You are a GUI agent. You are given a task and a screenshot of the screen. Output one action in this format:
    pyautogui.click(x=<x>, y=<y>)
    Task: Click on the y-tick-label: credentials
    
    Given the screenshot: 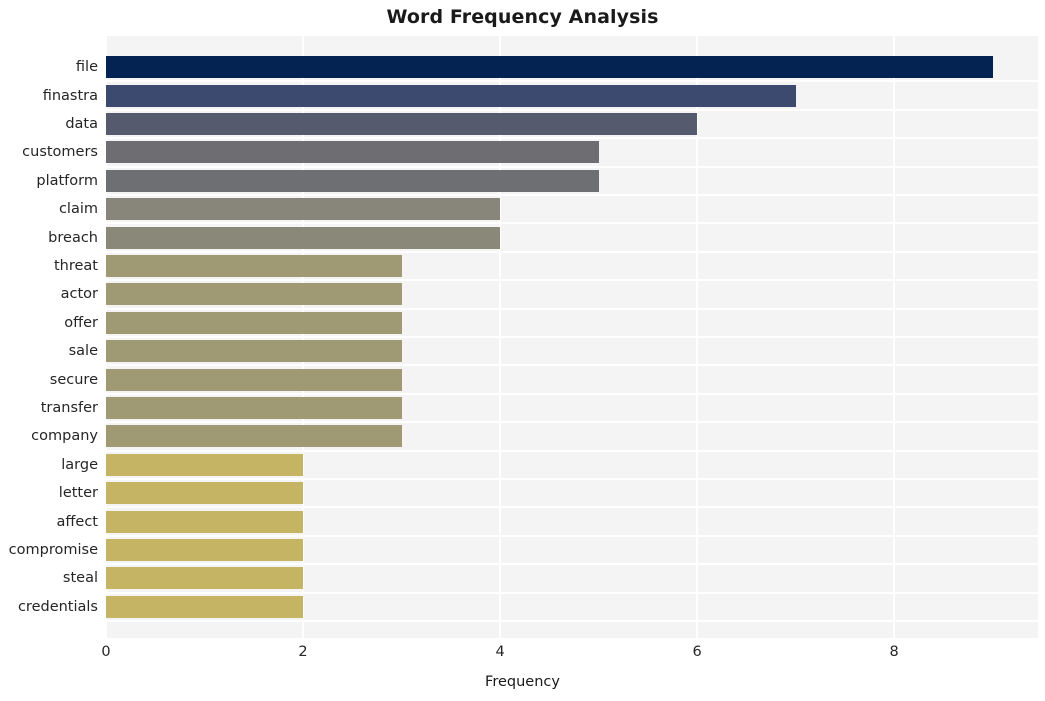 What is the action you would take?
    pyautogui.click(x=57, y=606)
    